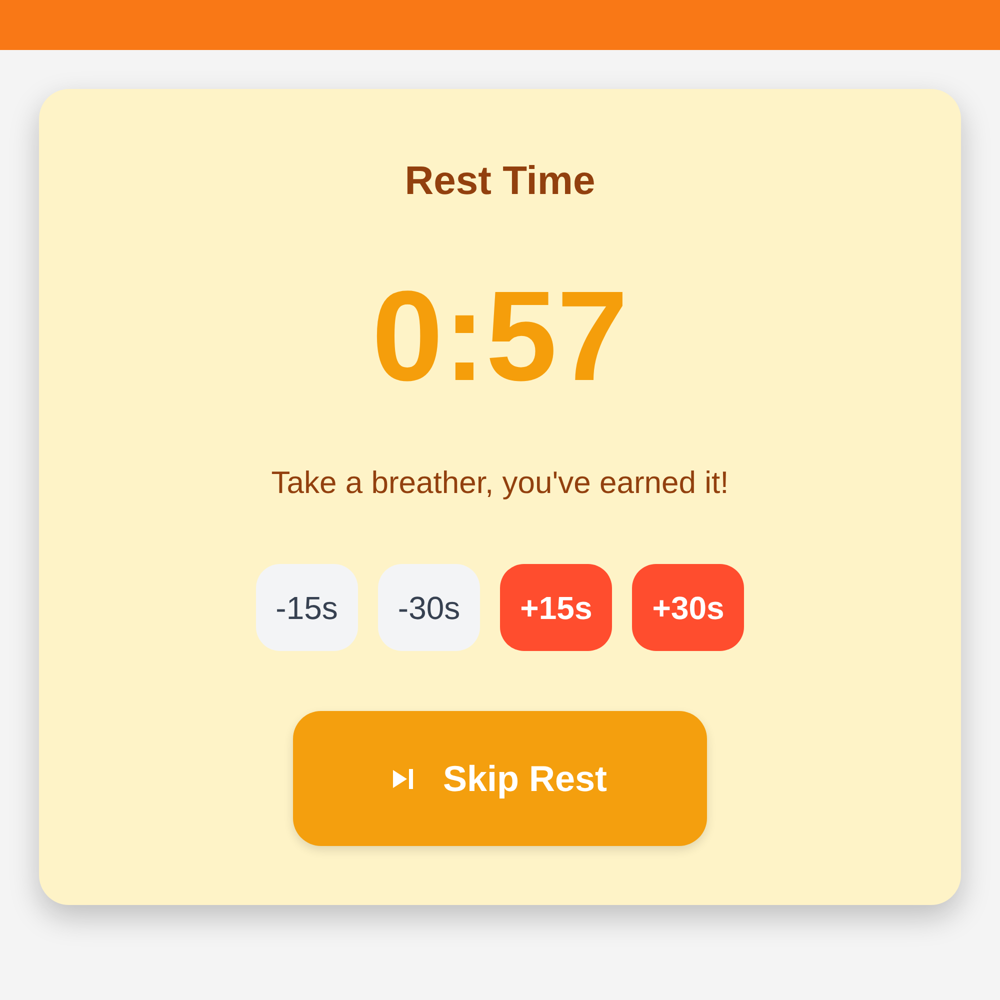 The height and width of the screenshot is (1000, 1000). Describe the element at coordinates (500, 778) in the screenshot. I see `skip-rest-button: Skip Rest` at that location.